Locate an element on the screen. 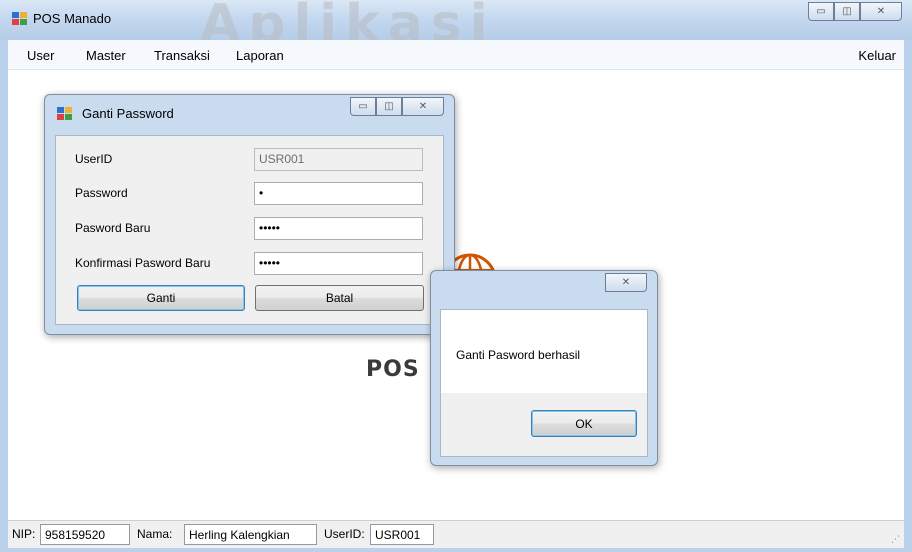  close-button: ✕ is located at coordinates (881, 11).